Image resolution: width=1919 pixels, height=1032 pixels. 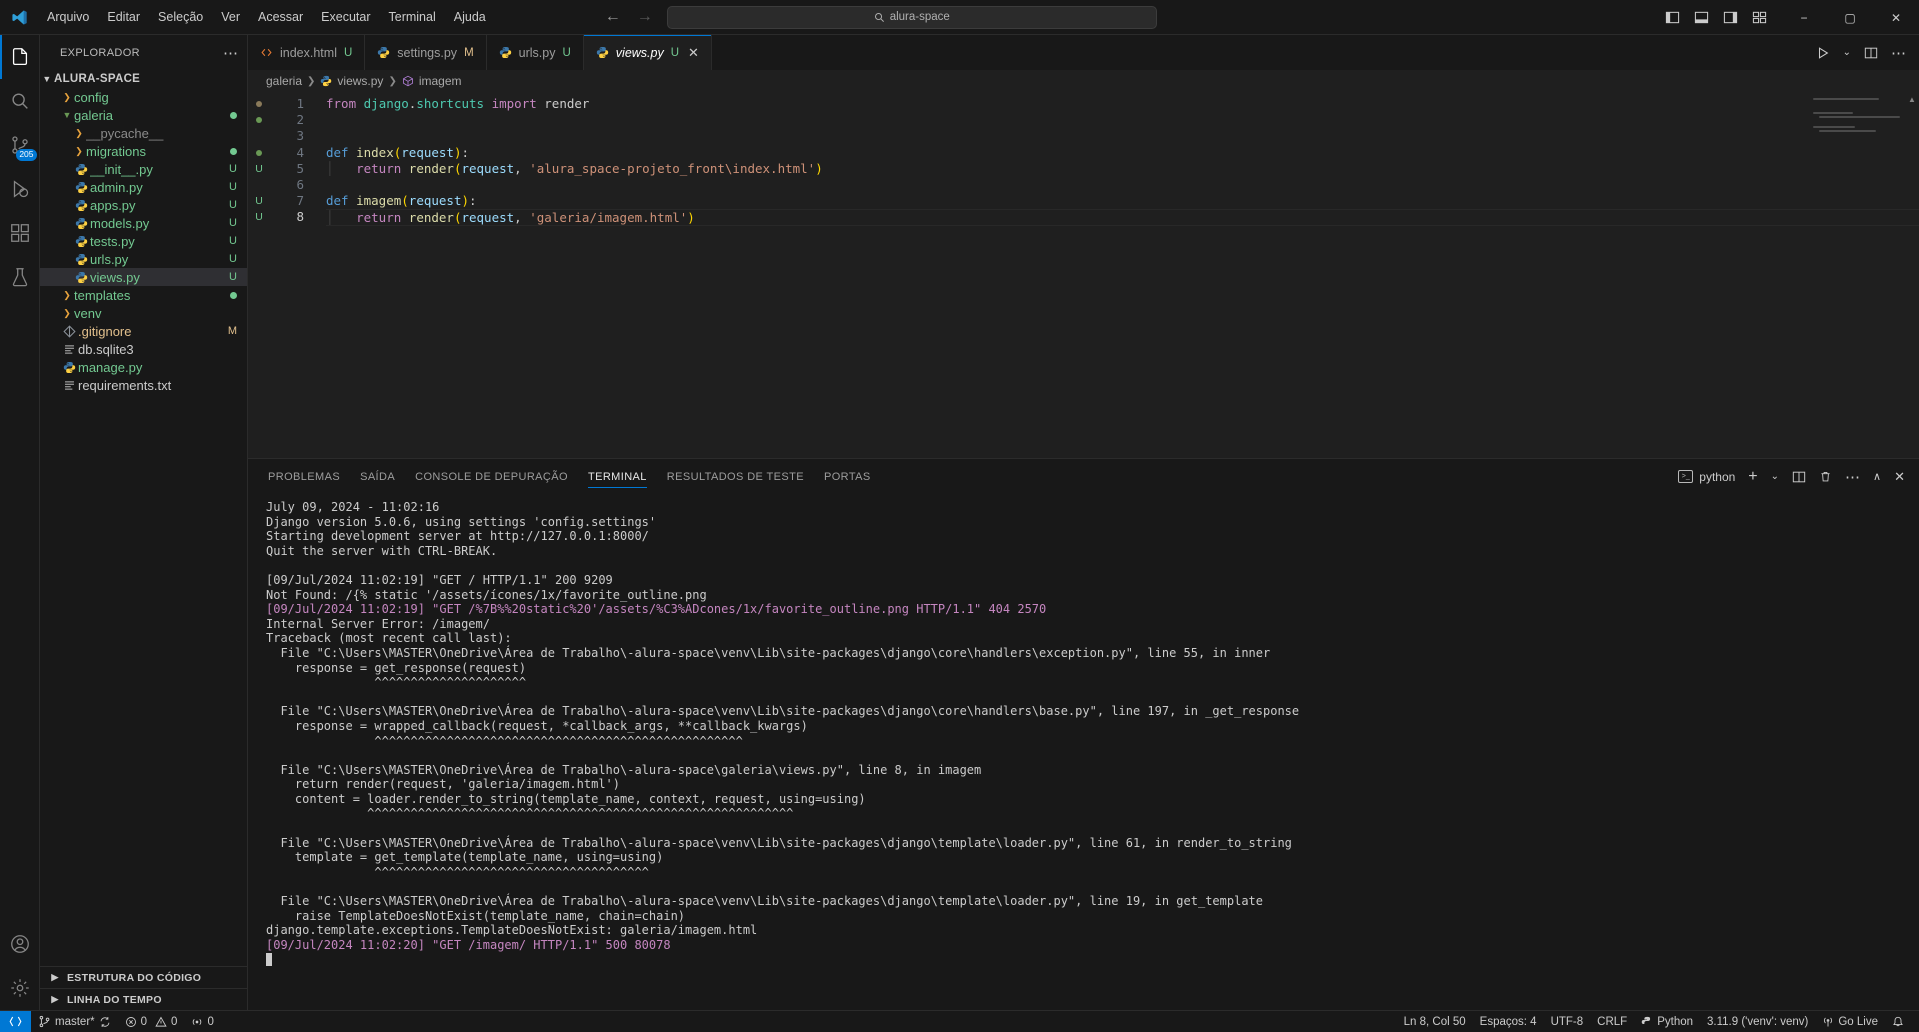 I want to click on activity-explorer, so click(x=20, y=57).